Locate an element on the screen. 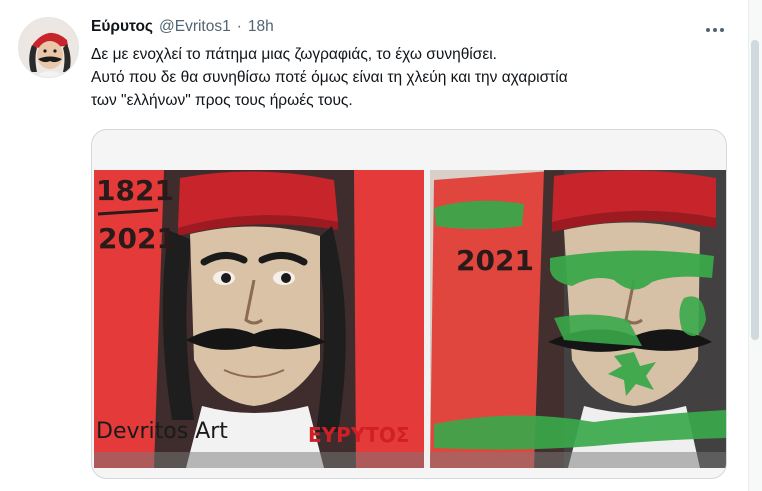 This screenshot has height=491, width=762. avatar is located at coordinates (48, 47).